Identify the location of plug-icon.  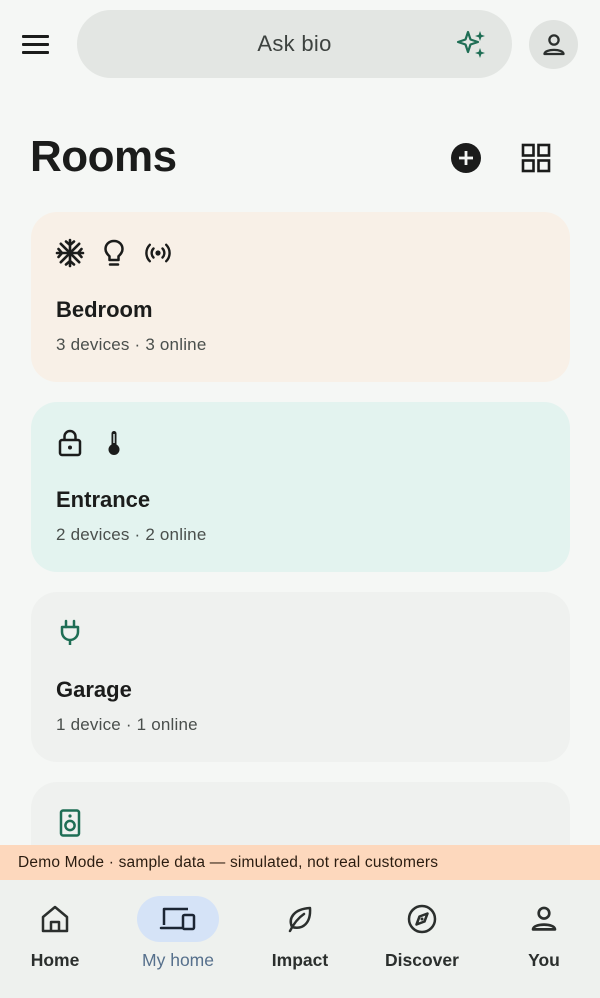
(70, 633).